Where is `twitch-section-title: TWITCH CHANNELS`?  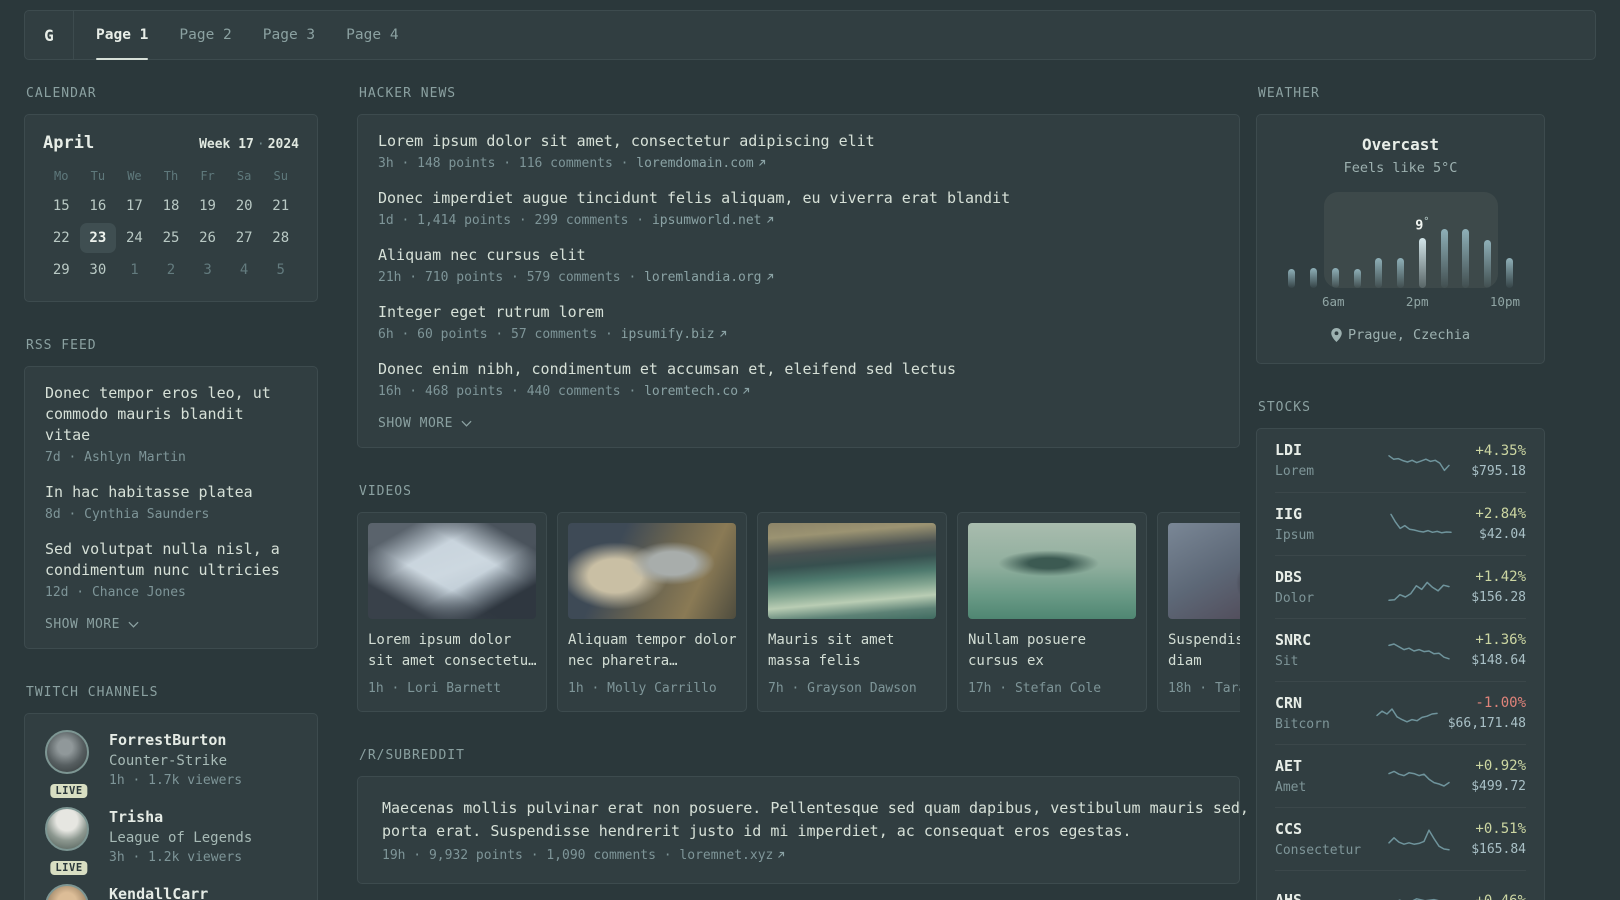 twitch-section-title: TWITCH CHANNELS is located at coordinates (92, 692).